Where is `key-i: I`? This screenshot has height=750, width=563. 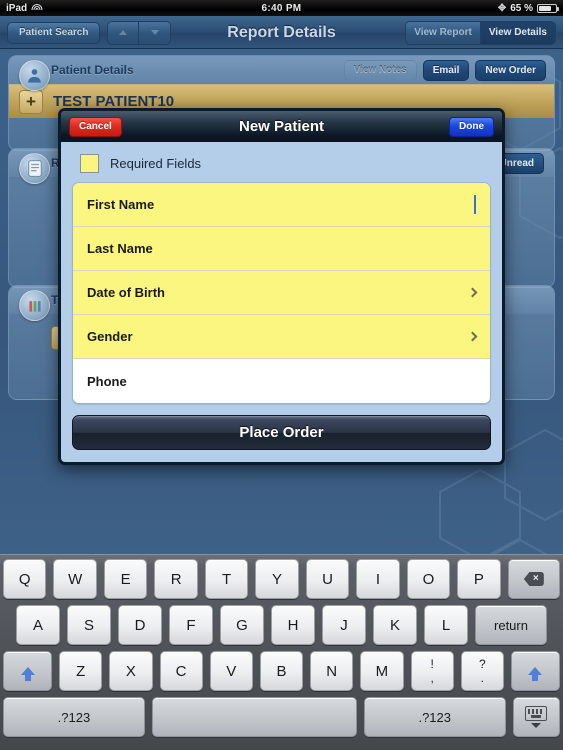 key-i: I is located at coordinates (378, 579).